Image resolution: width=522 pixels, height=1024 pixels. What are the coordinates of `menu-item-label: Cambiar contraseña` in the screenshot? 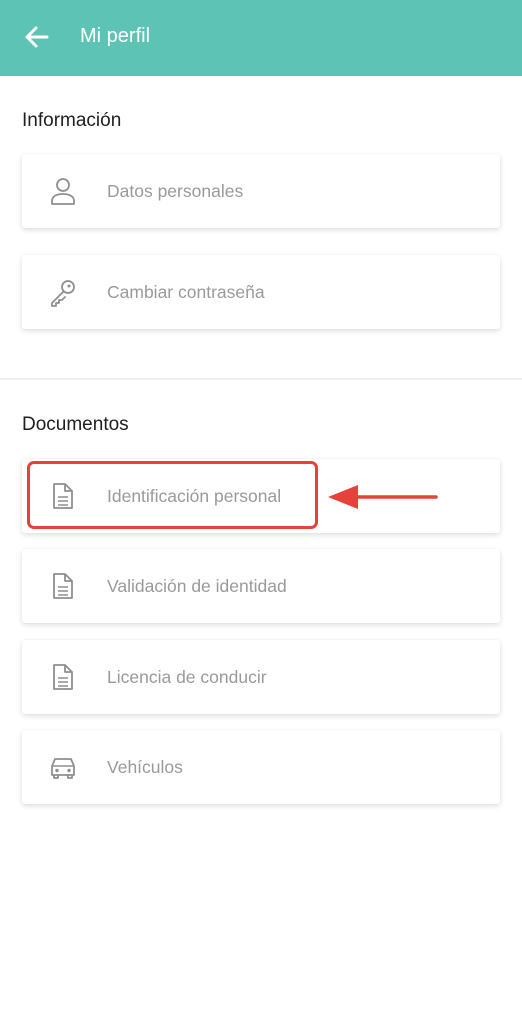 It's located at (186, 292).